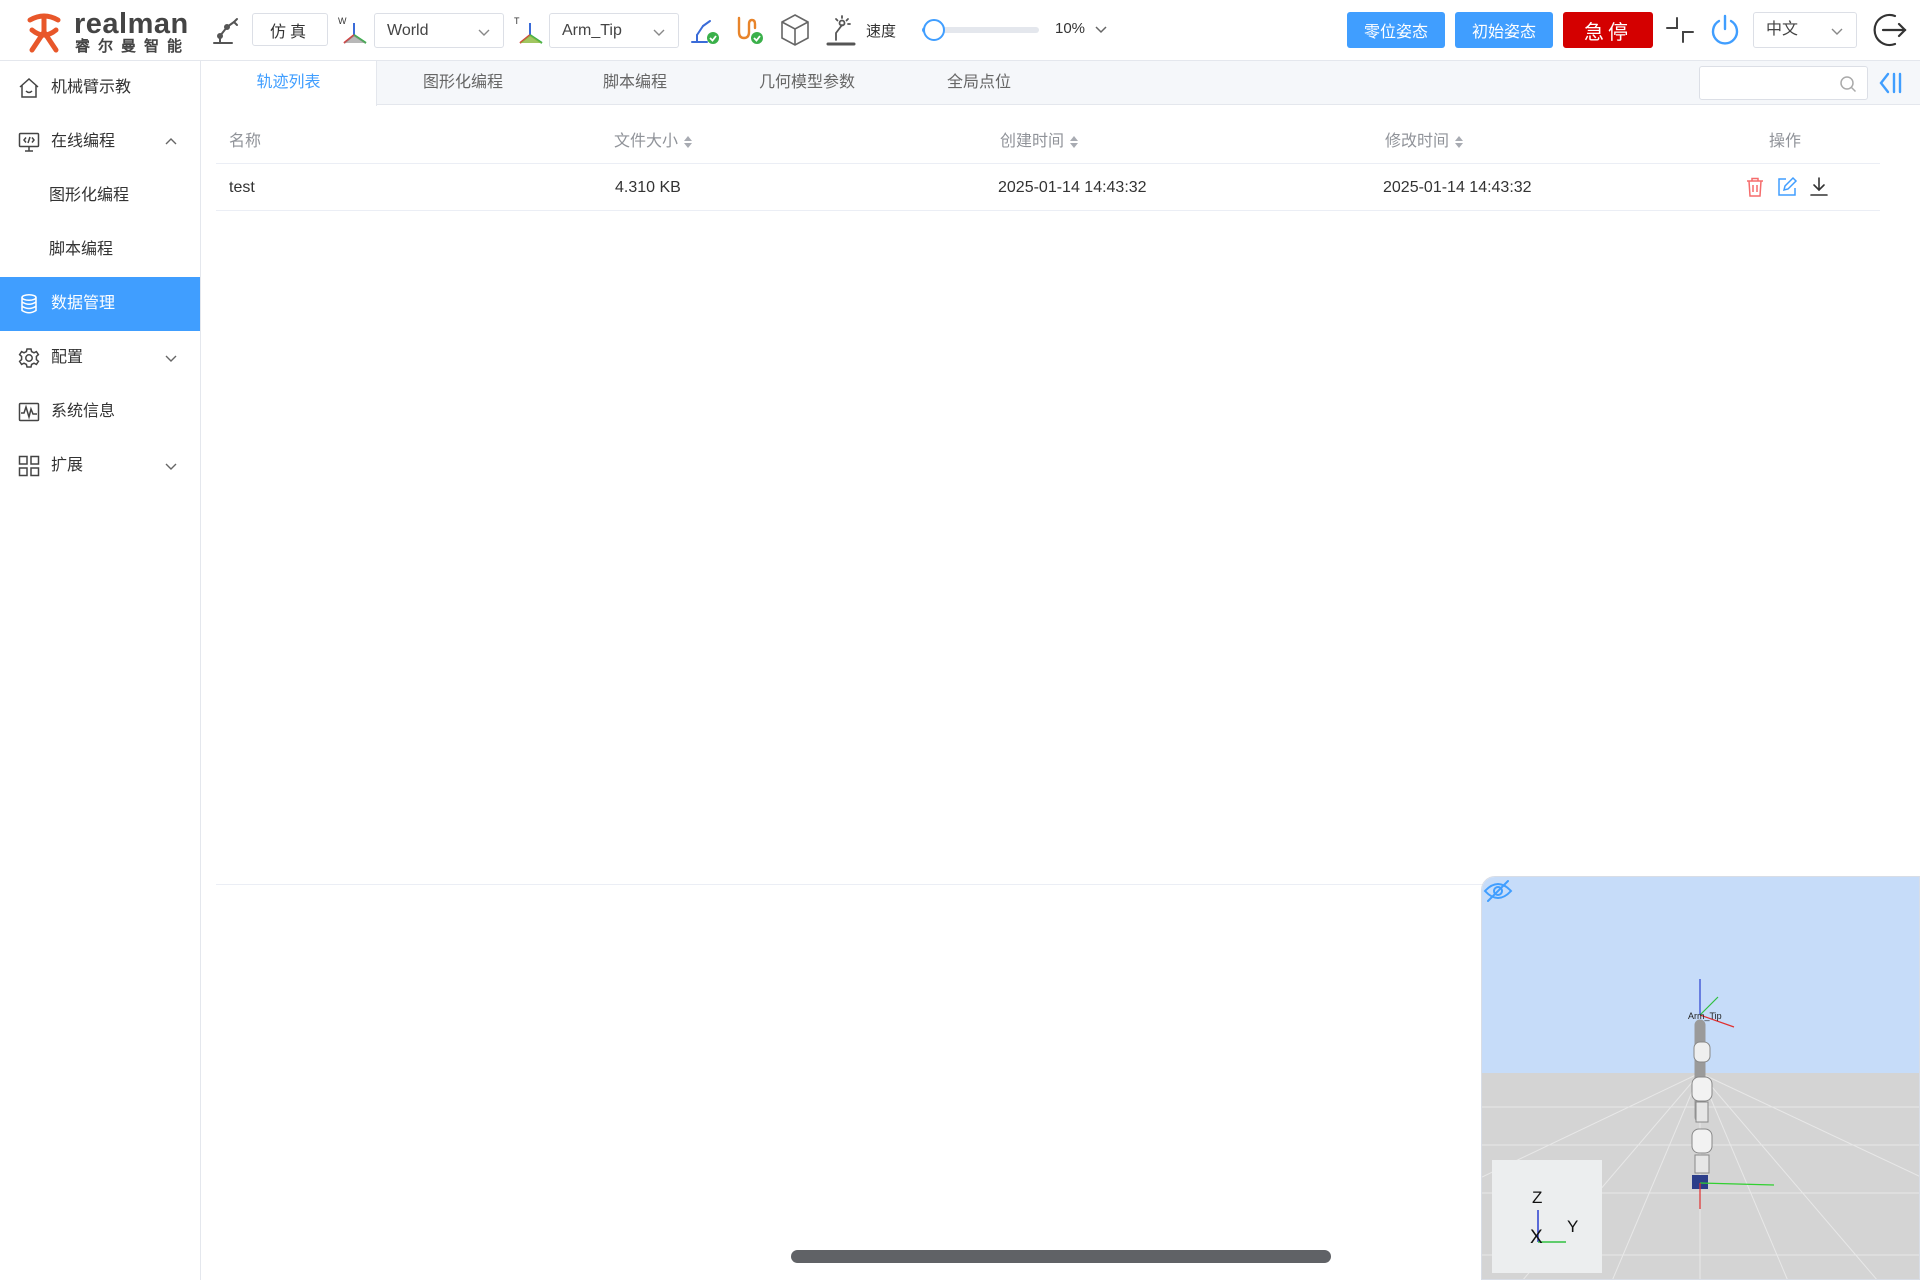 The height and width of the screenshot is (1280, 1920). Describe the element at coordinates (29, 303) in the screenshot. I see `database-icon` at that location.